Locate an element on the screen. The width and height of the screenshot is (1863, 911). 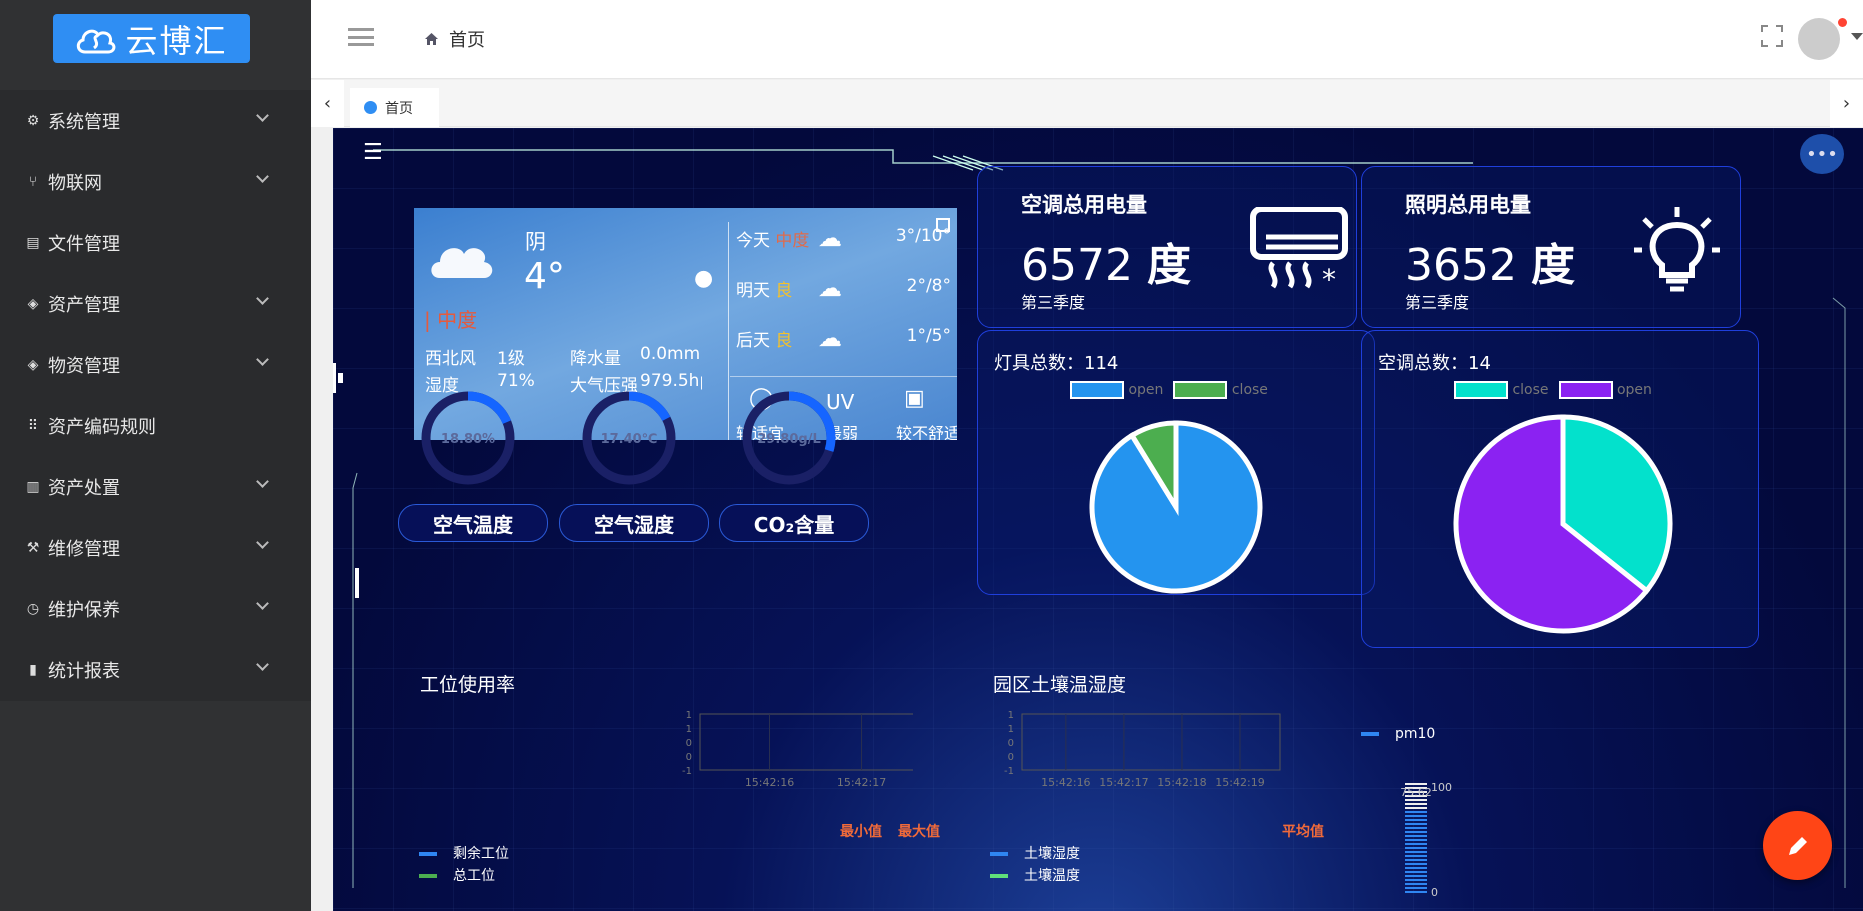
edit-fab-button is located at coordinates (1797, 845).